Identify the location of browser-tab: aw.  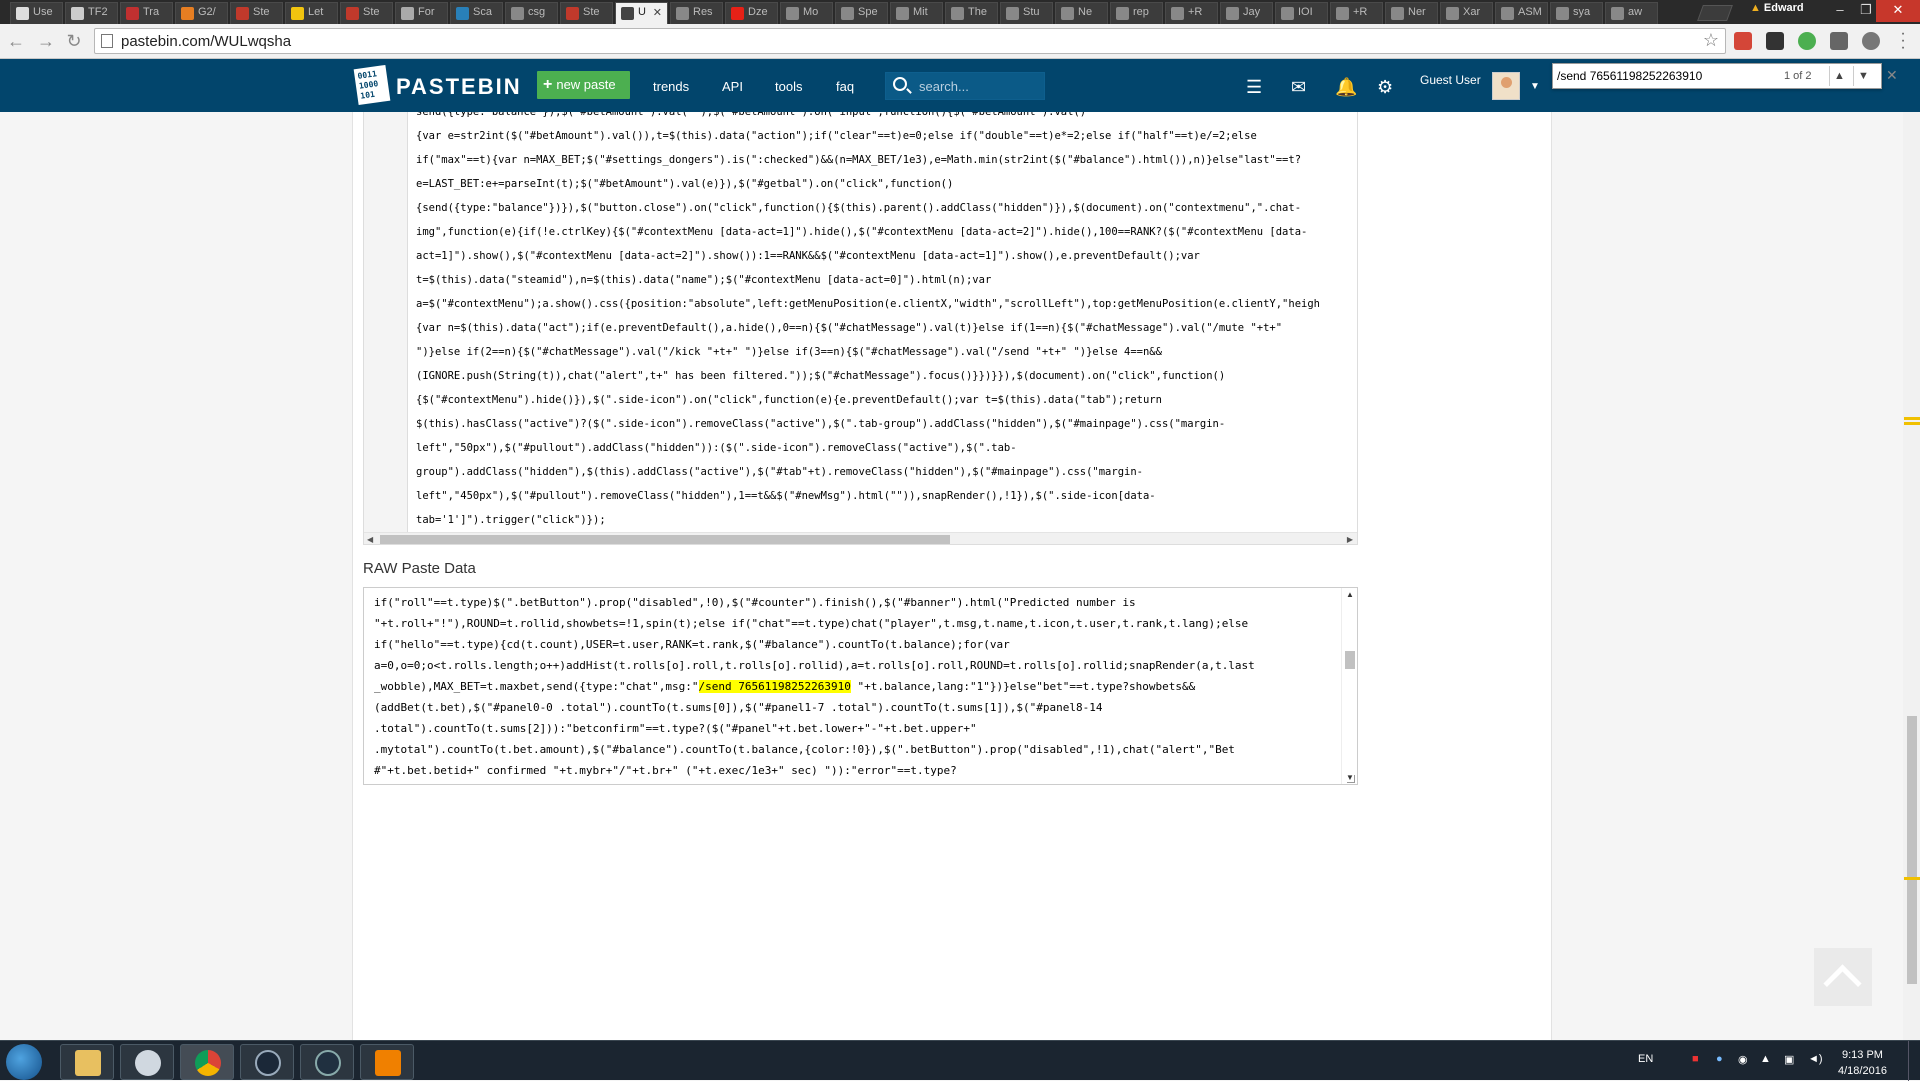
(1631, 13).